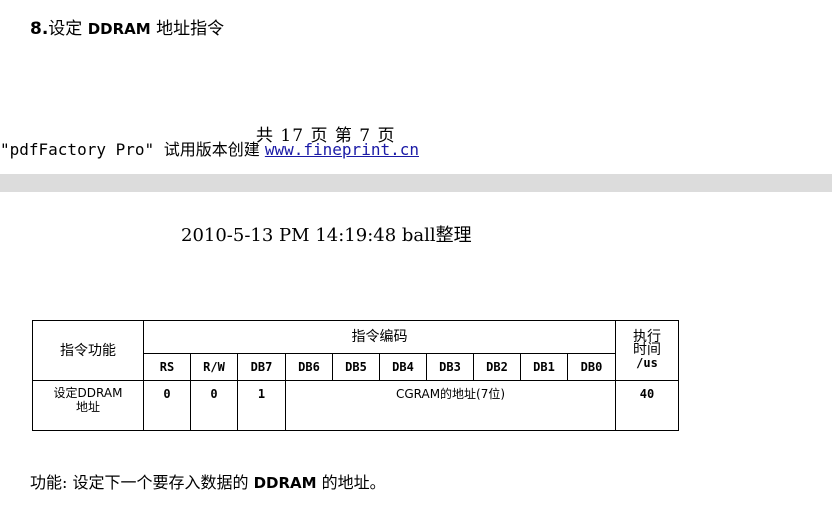 The width and height of the screenshot is (832, 509). What do you see at coordinates (544, 367) in the screenshot?
I see `header-bit: DB1` at bounding box center [544, 367].